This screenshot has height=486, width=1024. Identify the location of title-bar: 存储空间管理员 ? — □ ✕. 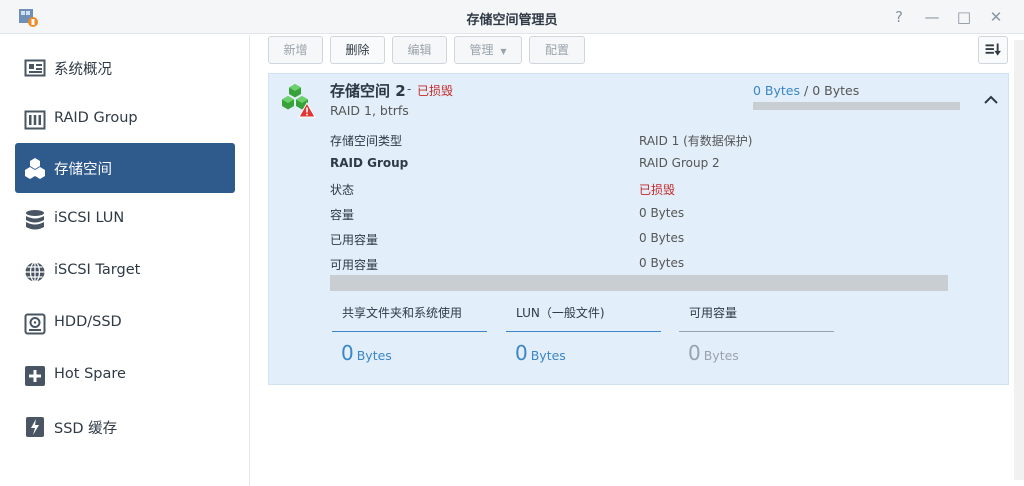
(512, 17).